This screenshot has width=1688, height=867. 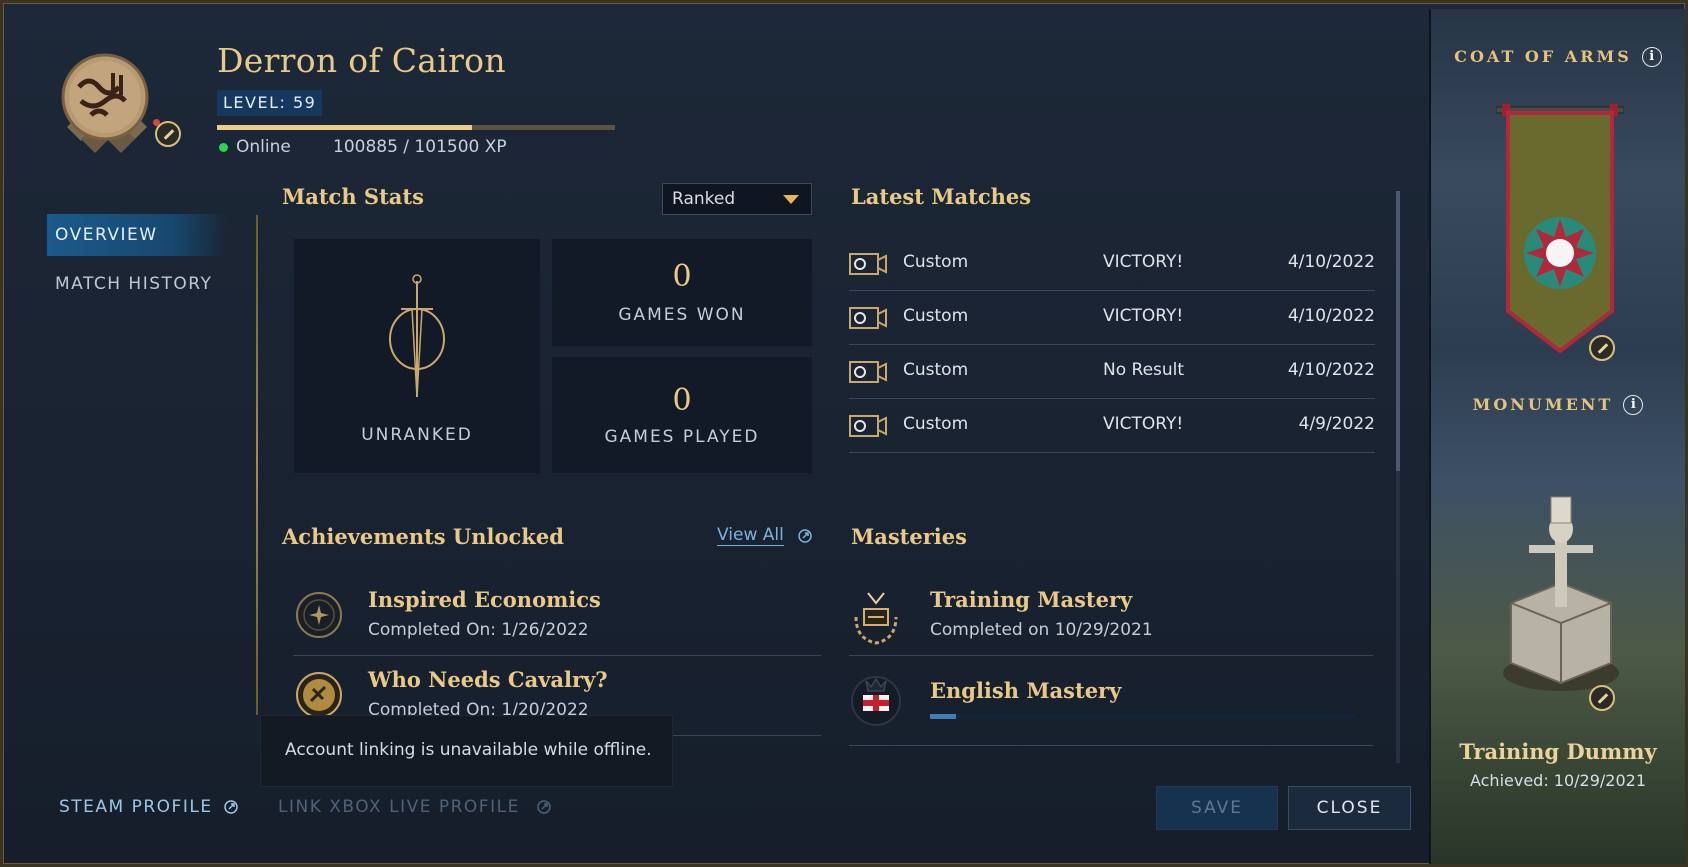 I want to click on online-status-icon, so click(x=223, y=147).